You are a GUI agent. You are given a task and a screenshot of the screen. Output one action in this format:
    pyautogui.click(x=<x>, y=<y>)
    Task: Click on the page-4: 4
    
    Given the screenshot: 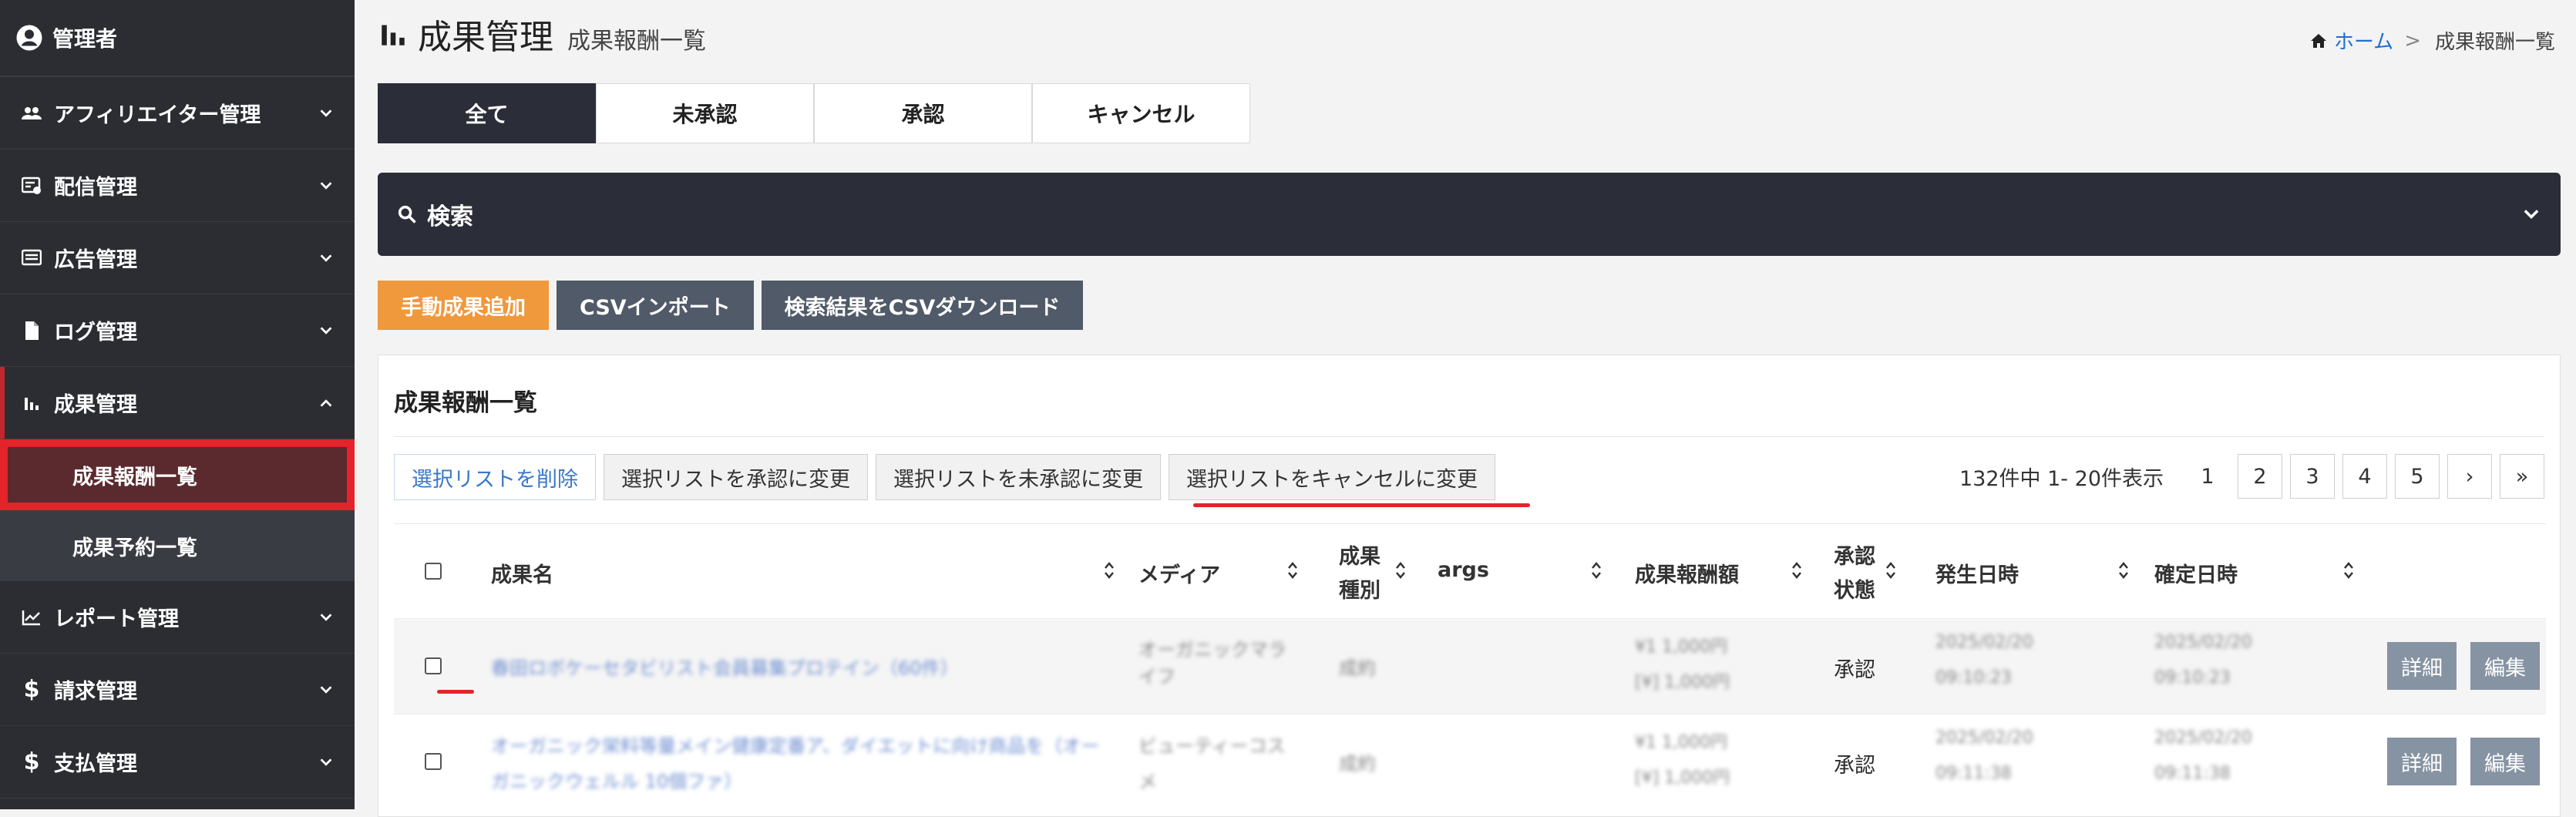 What is the action you would take?
    pyautogui.click(x=2364, y=477)
    